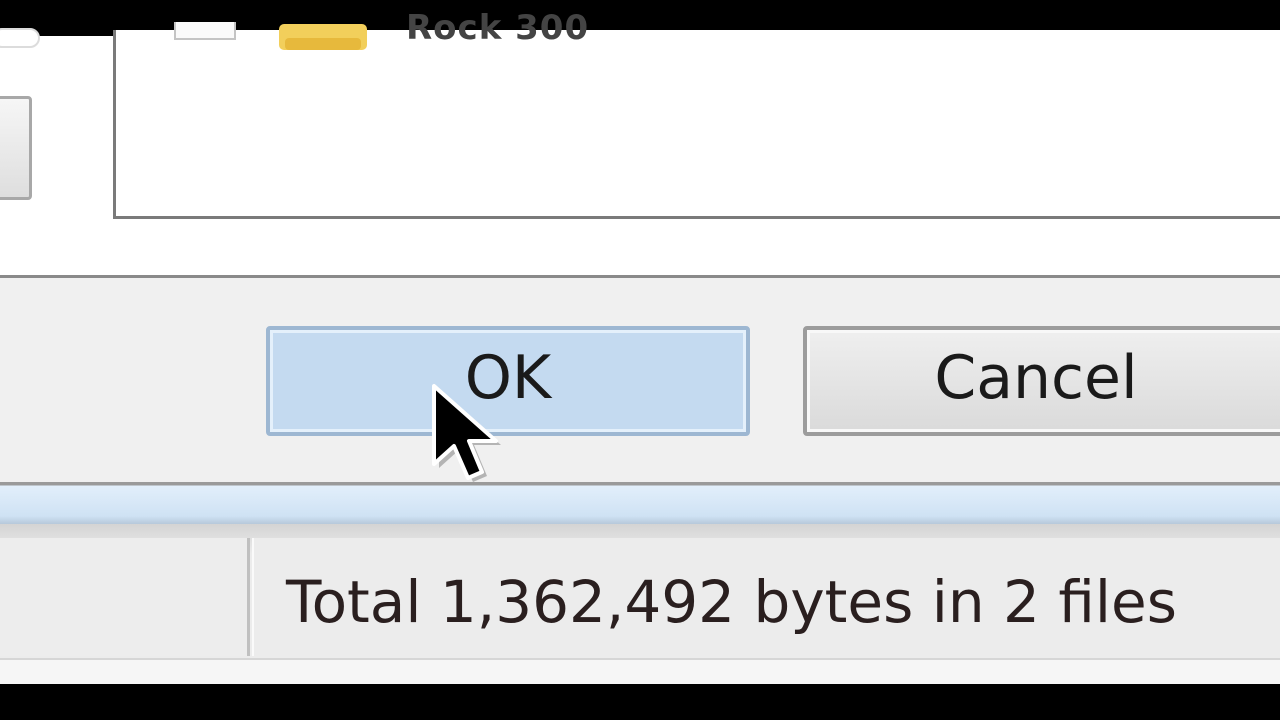 The height and width of the screenshot is (720, 1280). I want to click on status-pane-left, so click(125, 597).